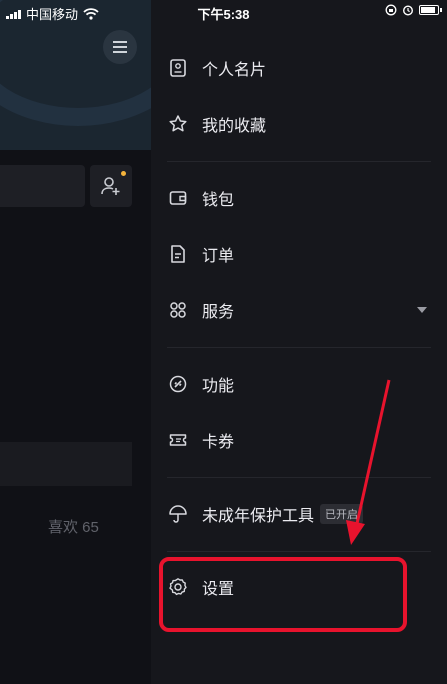 Image resolution: width=447 pixels, height=684 pixels. Describe the element at coordinates (430, 10) in the screenshot. I see `battery-icon` at that location.